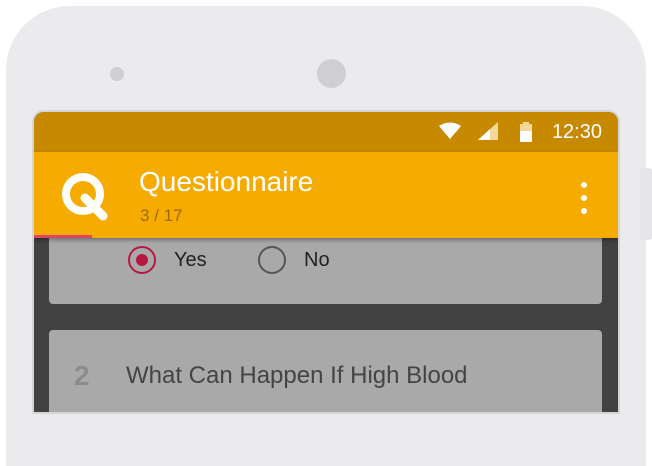  What do you see at coordinates (161, 215) in the screenshot?
I see `progress-text: 3 / 17` at bounding box center [161, 215].